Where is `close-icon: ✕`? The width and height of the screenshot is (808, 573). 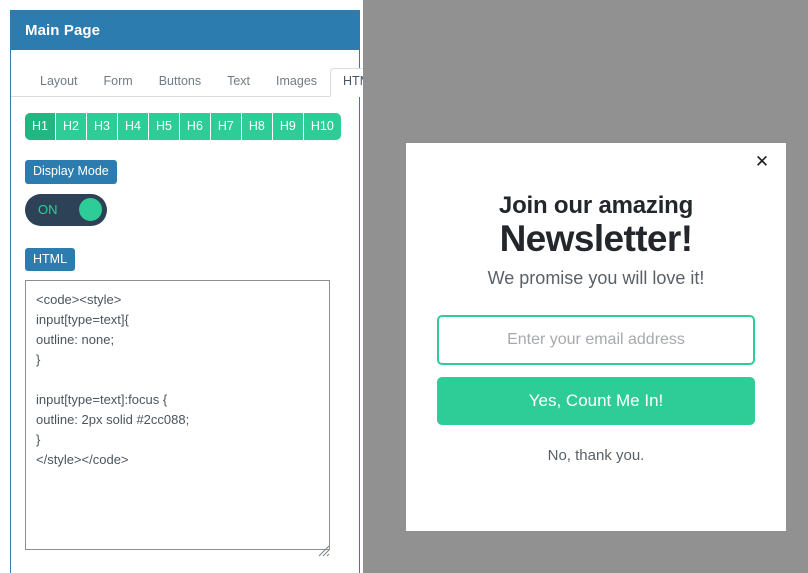 close-icon: ✕ is located at coordinates (762, 161).